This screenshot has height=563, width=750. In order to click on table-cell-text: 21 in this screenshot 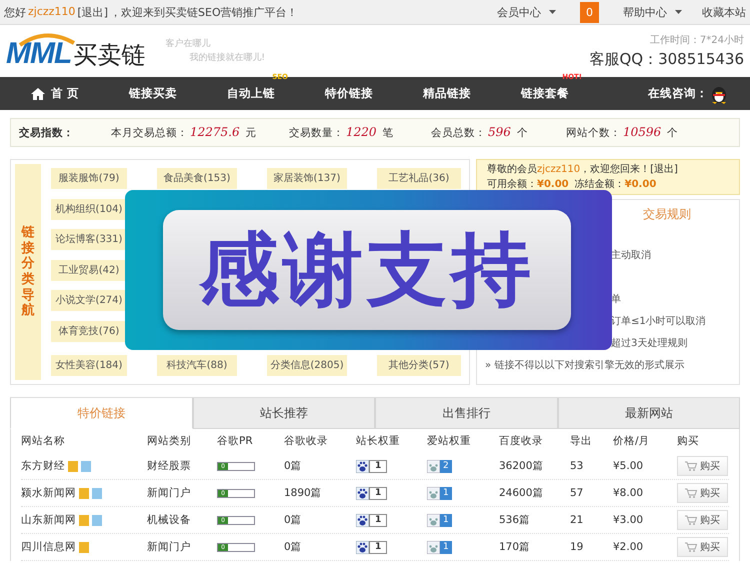, I will do `click(577, 520)`.